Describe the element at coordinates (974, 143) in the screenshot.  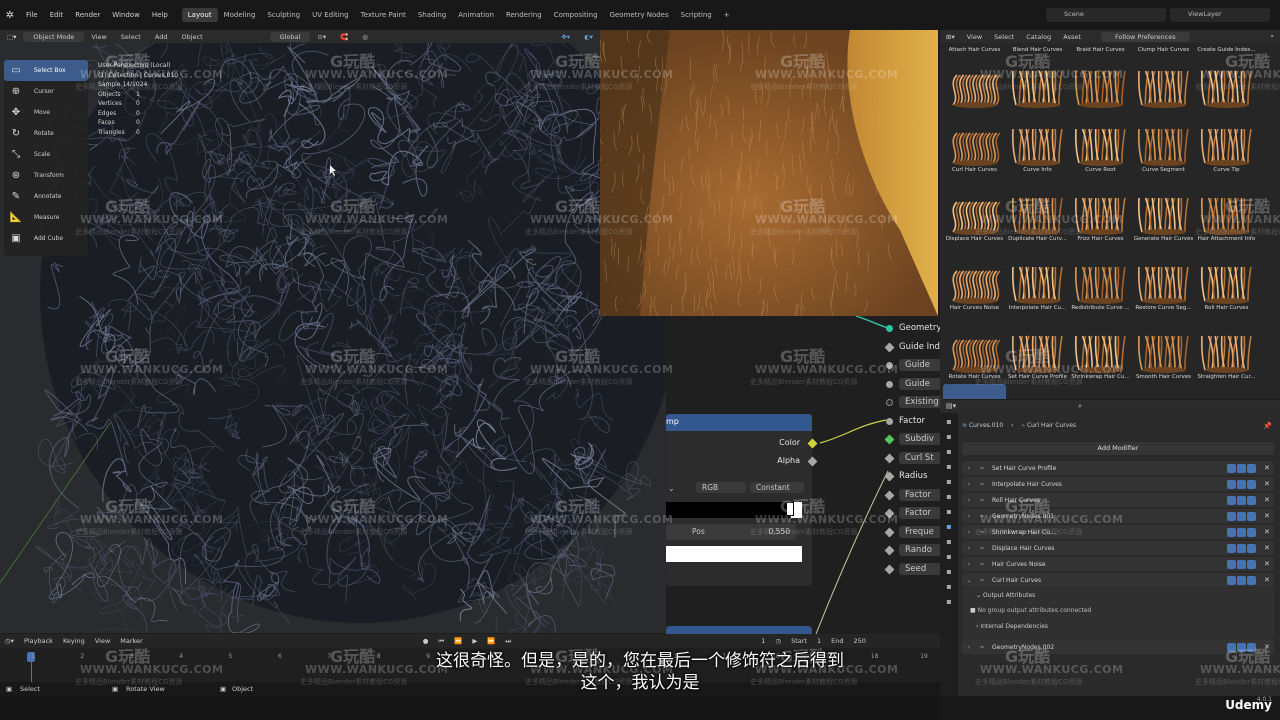
I see `asset-curl-hair-curves: Curl Hair Curves` at that location.